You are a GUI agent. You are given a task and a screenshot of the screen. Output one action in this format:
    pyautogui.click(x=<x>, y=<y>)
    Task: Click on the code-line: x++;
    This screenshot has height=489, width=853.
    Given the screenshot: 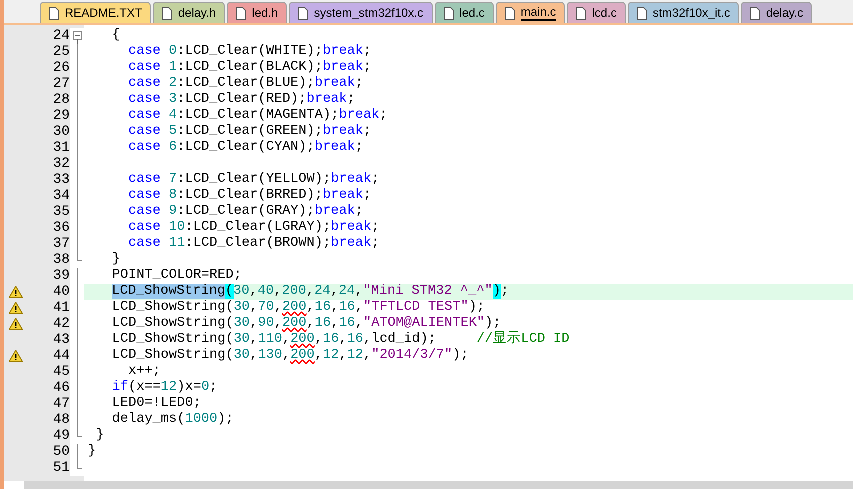 What is the action you would take?
    pyautogui.click(x=144, y=372)
    